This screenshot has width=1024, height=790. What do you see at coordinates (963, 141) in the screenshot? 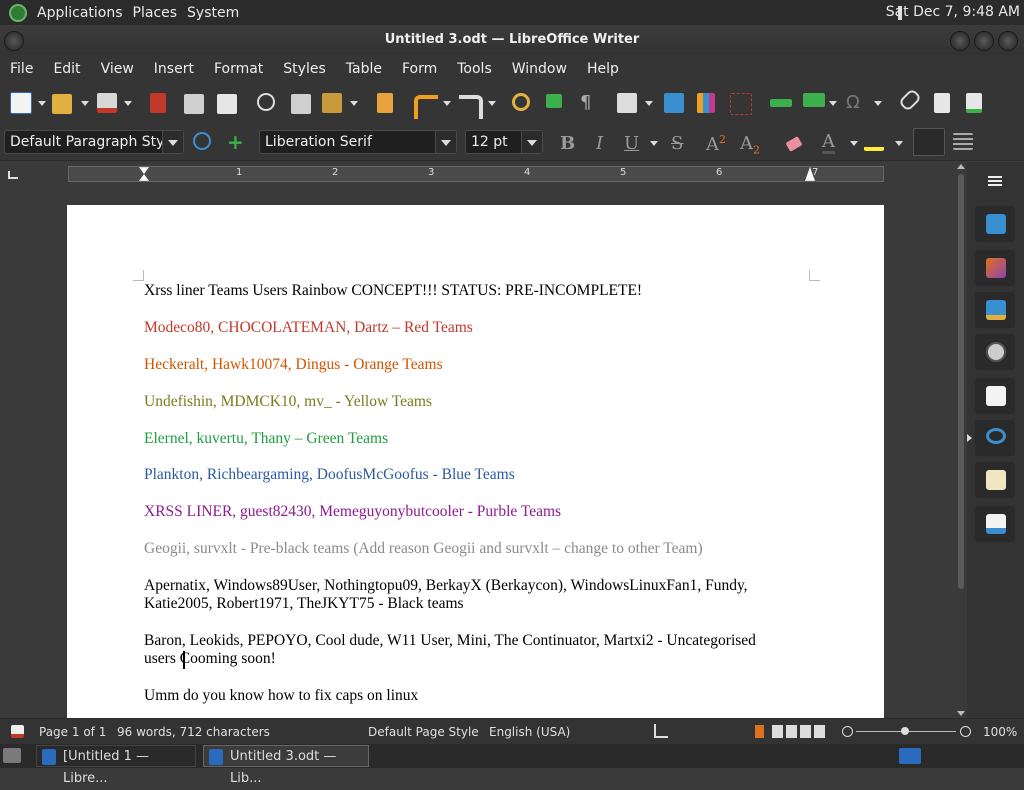
I see `align-center-icon` at bounding box center [963, 141].